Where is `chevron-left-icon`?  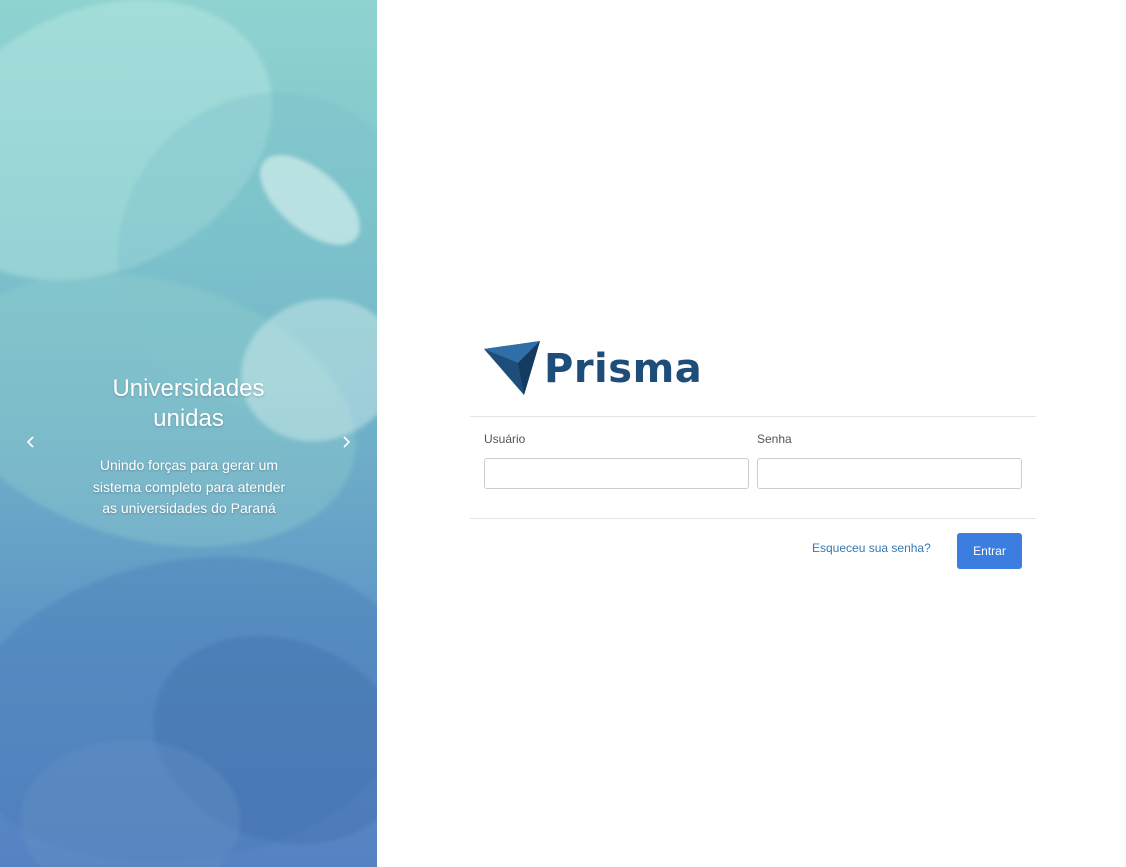
chevron-left-icon is located at coordinates (31, 444).